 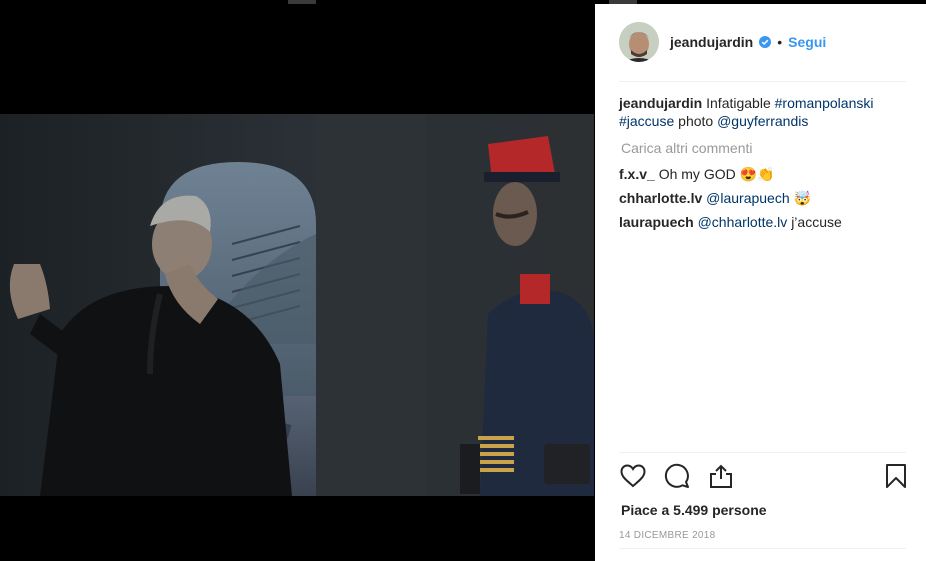 I want to click on verified-badge-icon, so click(x=765, y=42).